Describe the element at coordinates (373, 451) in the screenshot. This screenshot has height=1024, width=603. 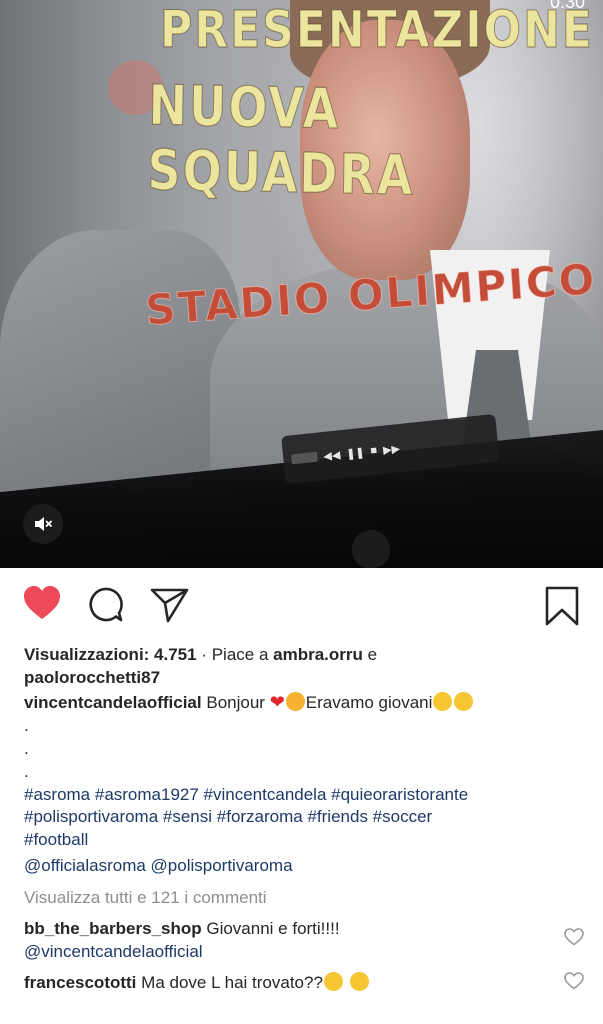
I see `player-stop-icon: ■` at that location.